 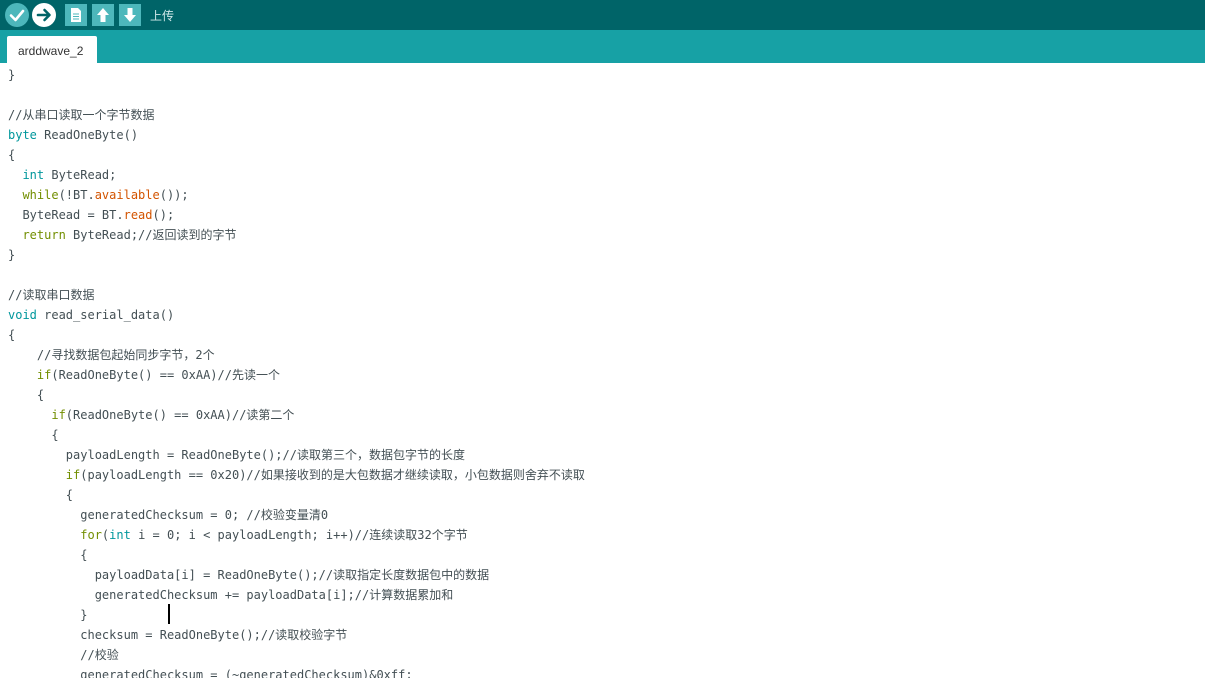 I want to click on code-text: checksum = ReadOneByte();//读取校验字节, so click(x=178, y=635).